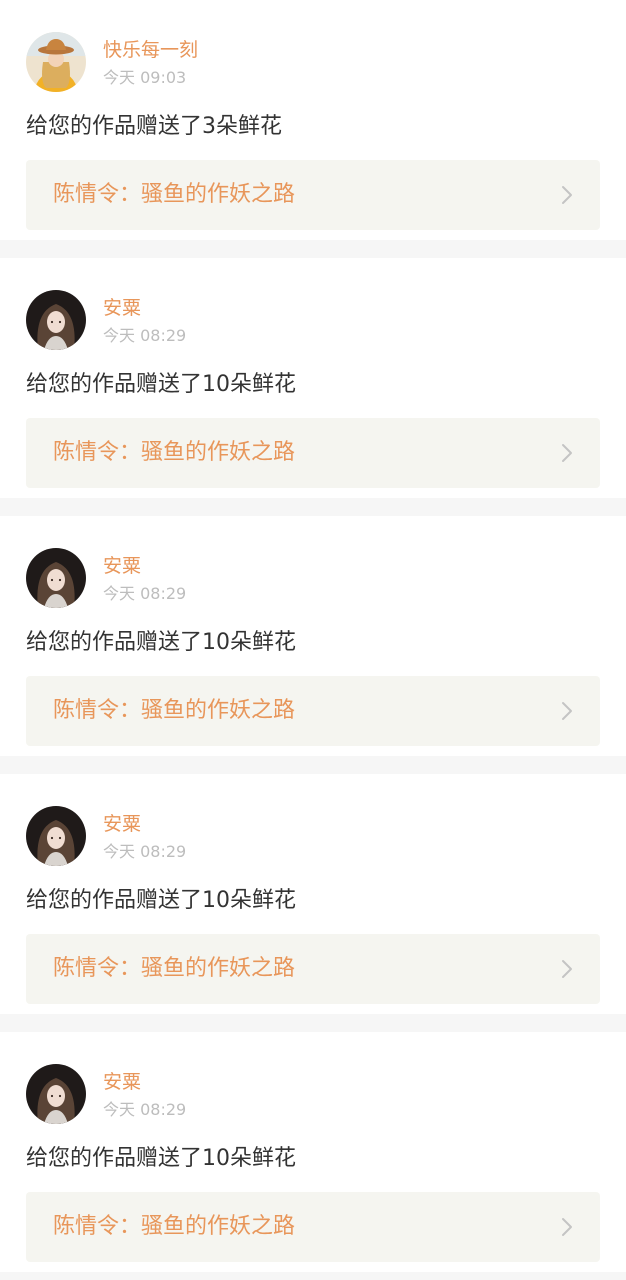 The width and height of the screenshot is (626, 1280). I want to click on gift-message: 给您的作品赠送了3朵鲜花, so click(154, 126).